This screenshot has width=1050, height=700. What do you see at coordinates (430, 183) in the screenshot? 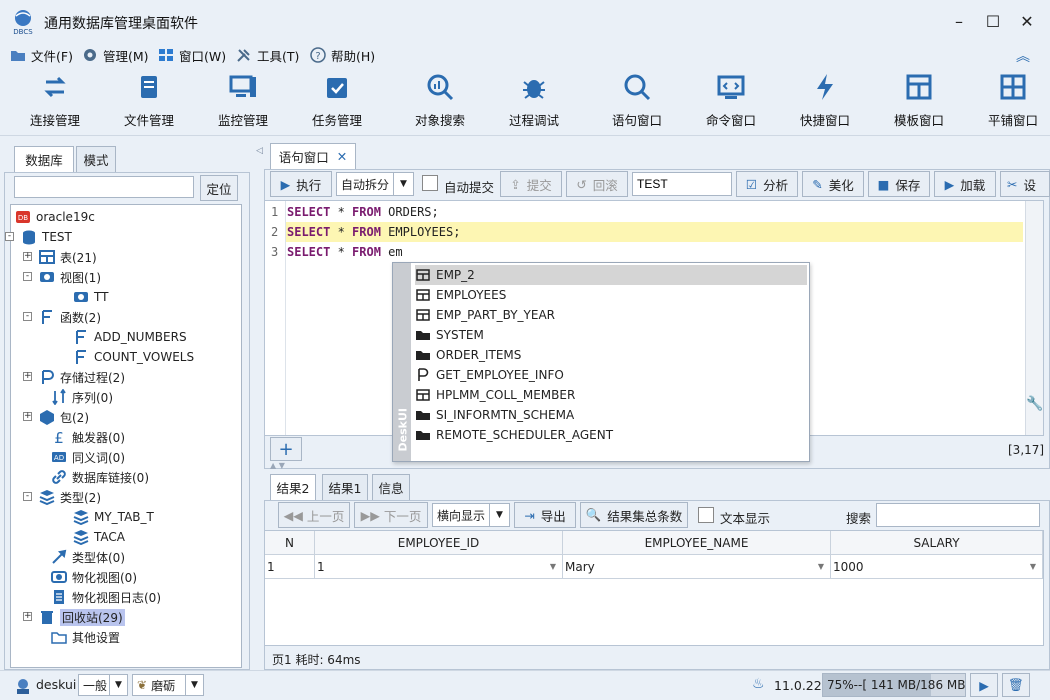
I see `autocommit-checkbox` at bounding box center [430, 183].